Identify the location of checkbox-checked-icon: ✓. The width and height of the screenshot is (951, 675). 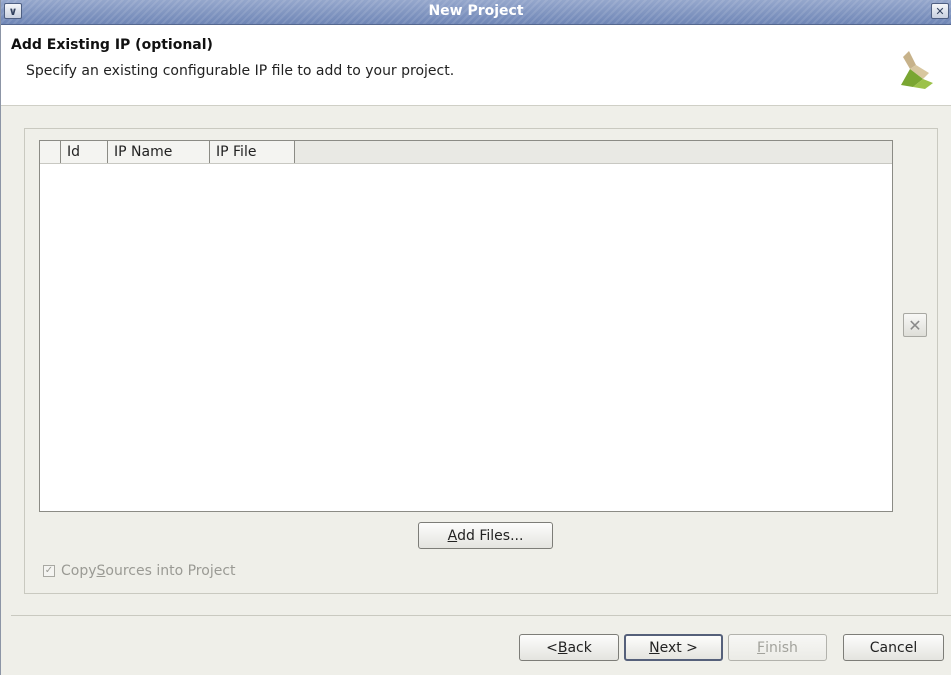
(49, 571).